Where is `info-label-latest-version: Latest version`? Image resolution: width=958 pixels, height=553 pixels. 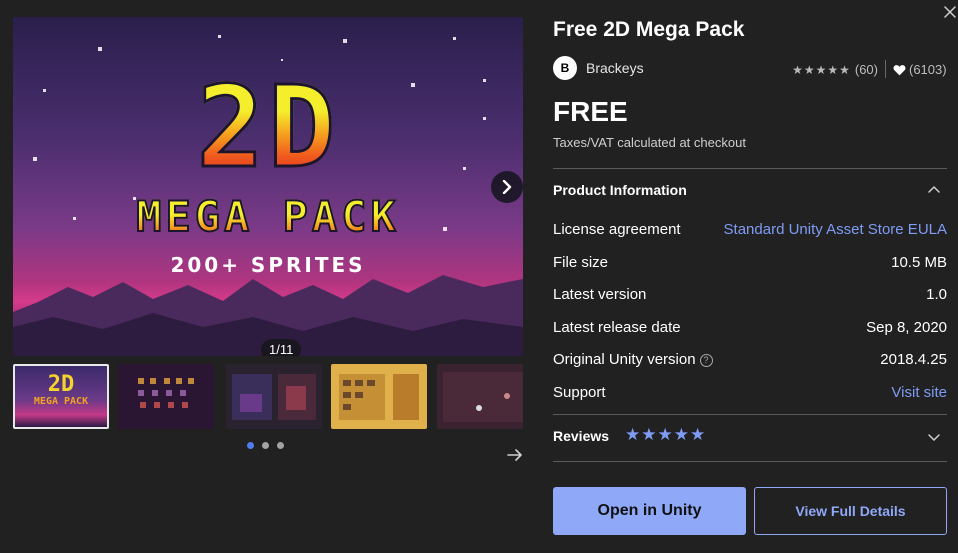
info-label-latest-version: Latest version is located at coordinates (600, 294).